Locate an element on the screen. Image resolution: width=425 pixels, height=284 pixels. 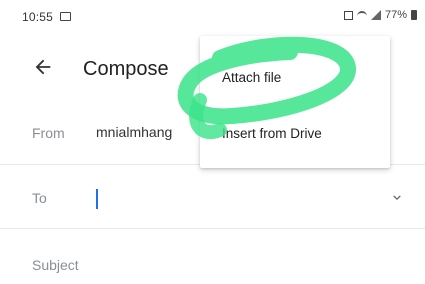
divider is located at coordinates (212, 228).